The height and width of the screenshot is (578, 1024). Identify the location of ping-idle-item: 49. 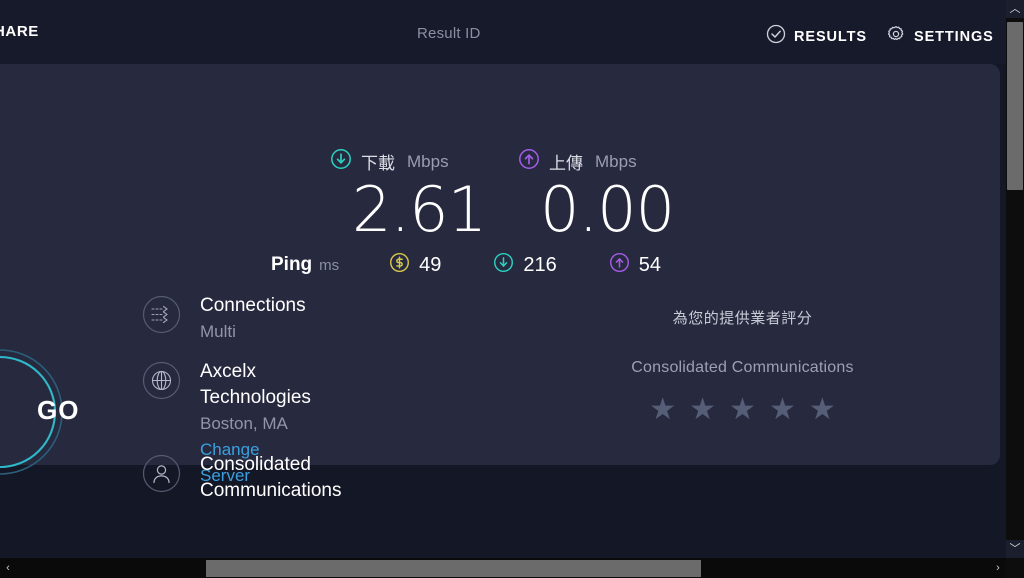
(415, 265).